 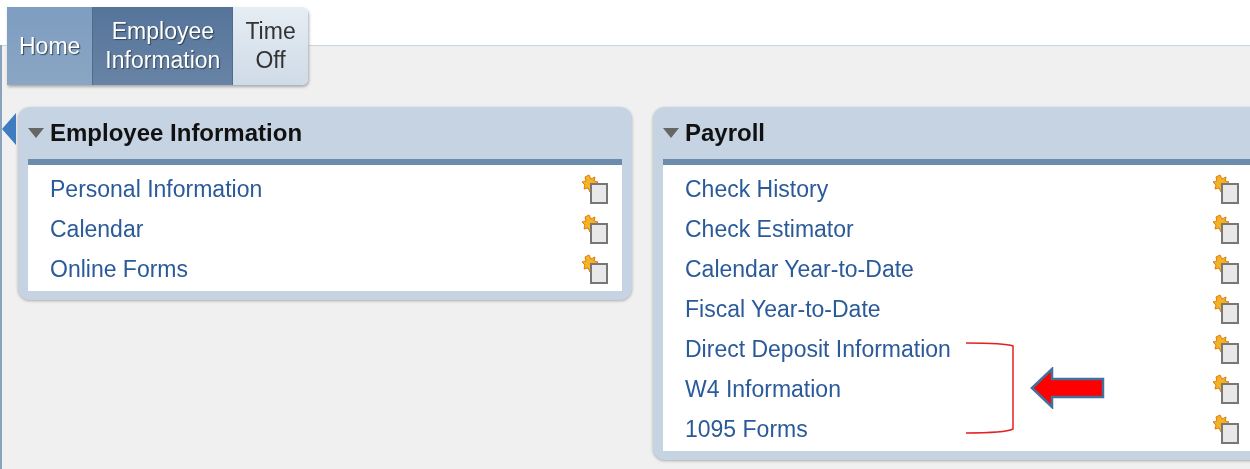 I want to click on arrow-icon, so click(x=1068, y=388).